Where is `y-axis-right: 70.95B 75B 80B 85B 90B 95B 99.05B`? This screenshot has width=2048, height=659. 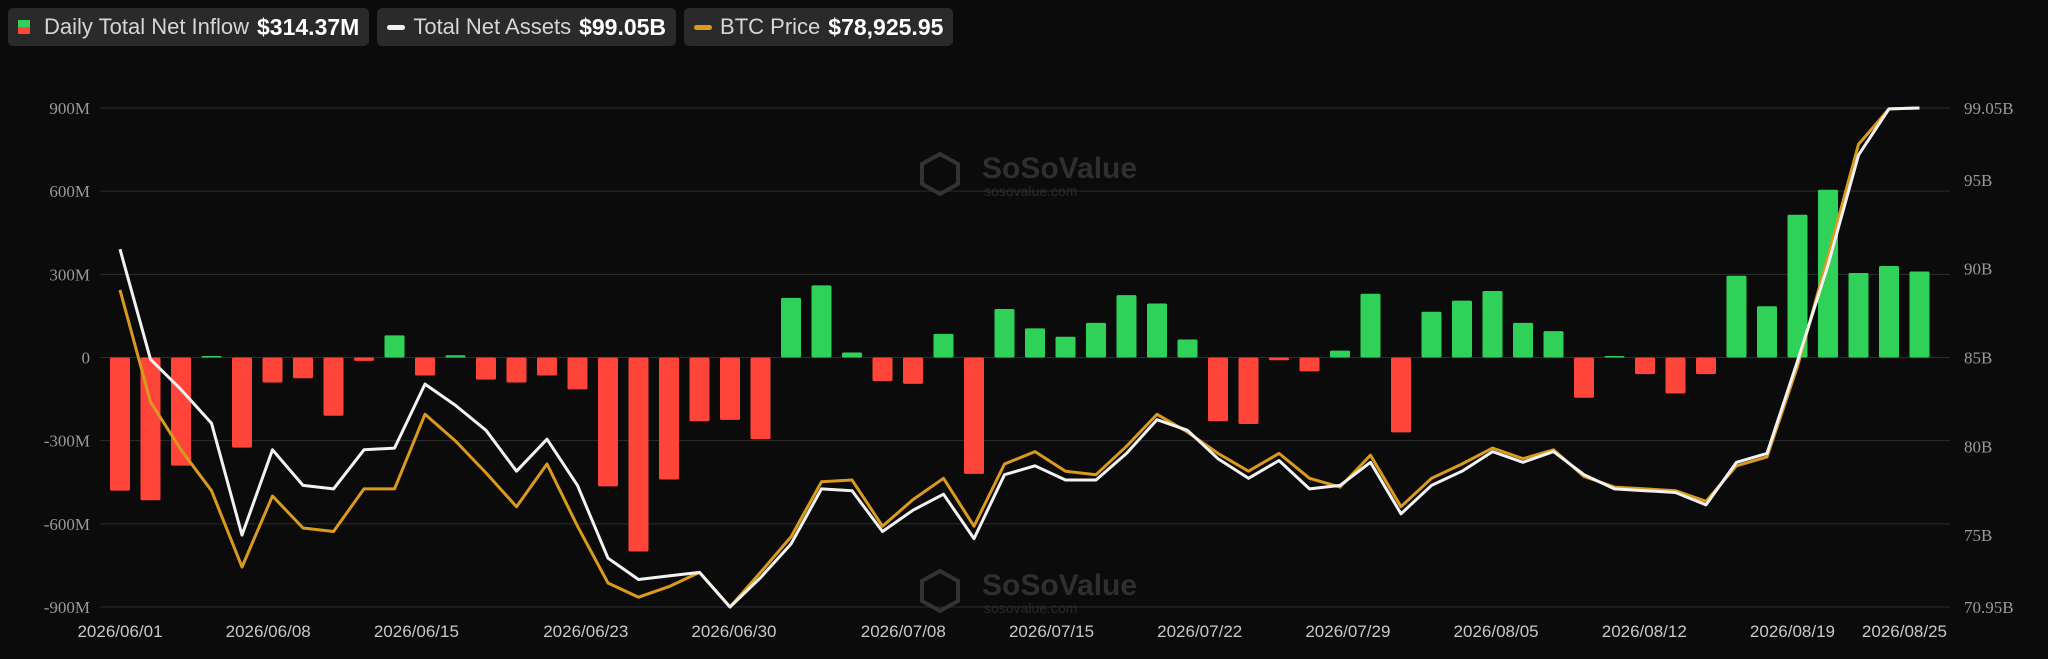 y-axis-right: 70.95B 75B 80B 85B 90B 95B 99.05B is located at coordinates (1989, 358).